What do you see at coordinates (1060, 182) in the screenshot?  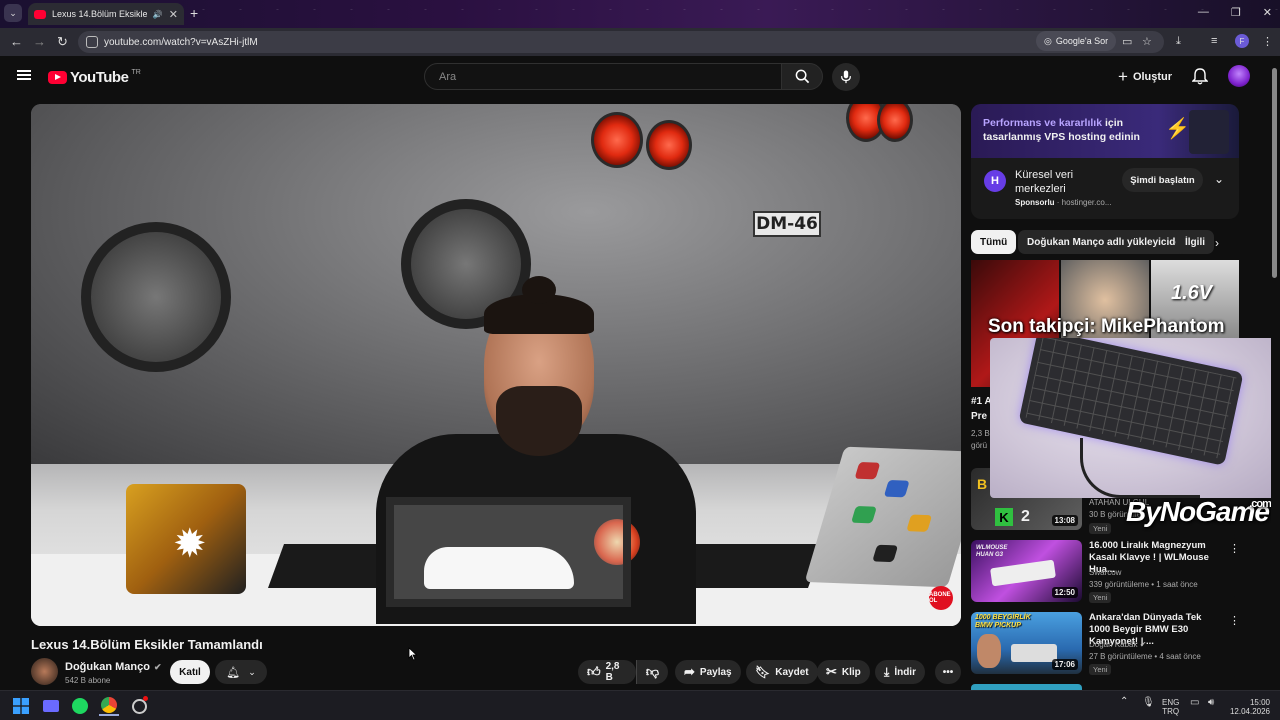 I see `ad-title: Küresel veri merkezleri` at bounding box center [1060, 182].